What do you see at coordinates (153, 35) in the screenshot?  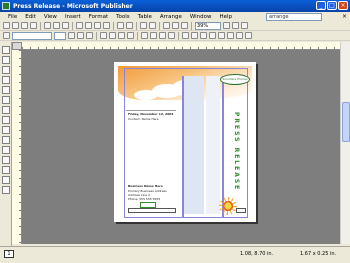 I see `bullets-icon` at bounding box center [153, 35].